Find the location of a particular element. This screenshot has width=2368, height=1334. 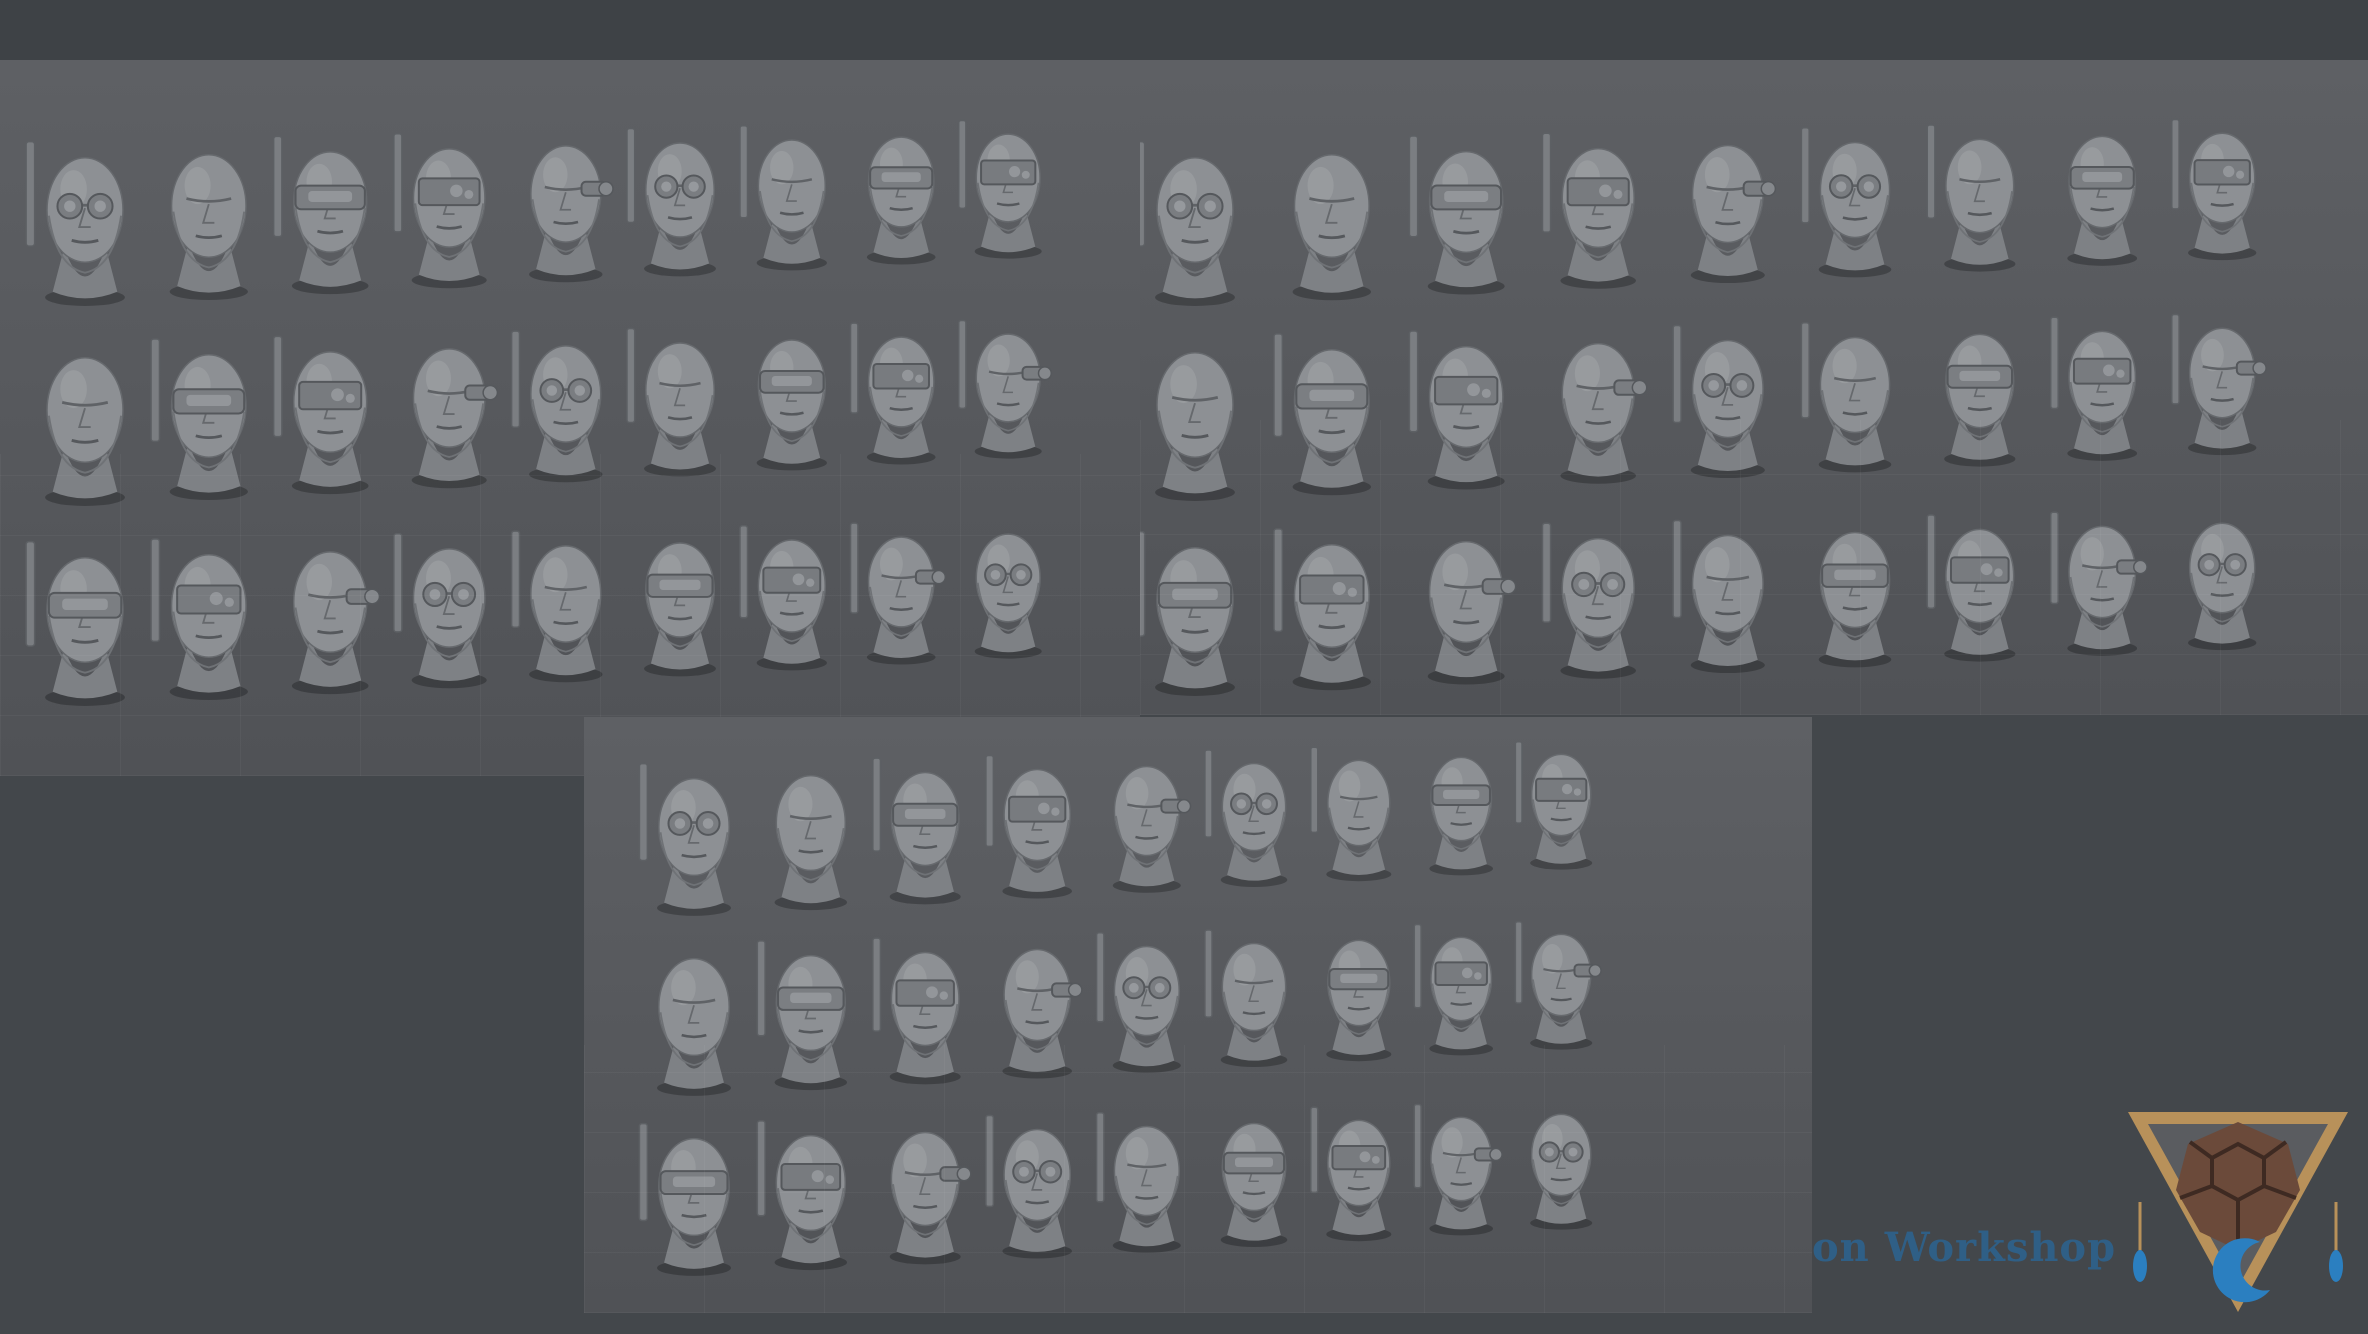

top-bar is located at coordinates (1184, 30).